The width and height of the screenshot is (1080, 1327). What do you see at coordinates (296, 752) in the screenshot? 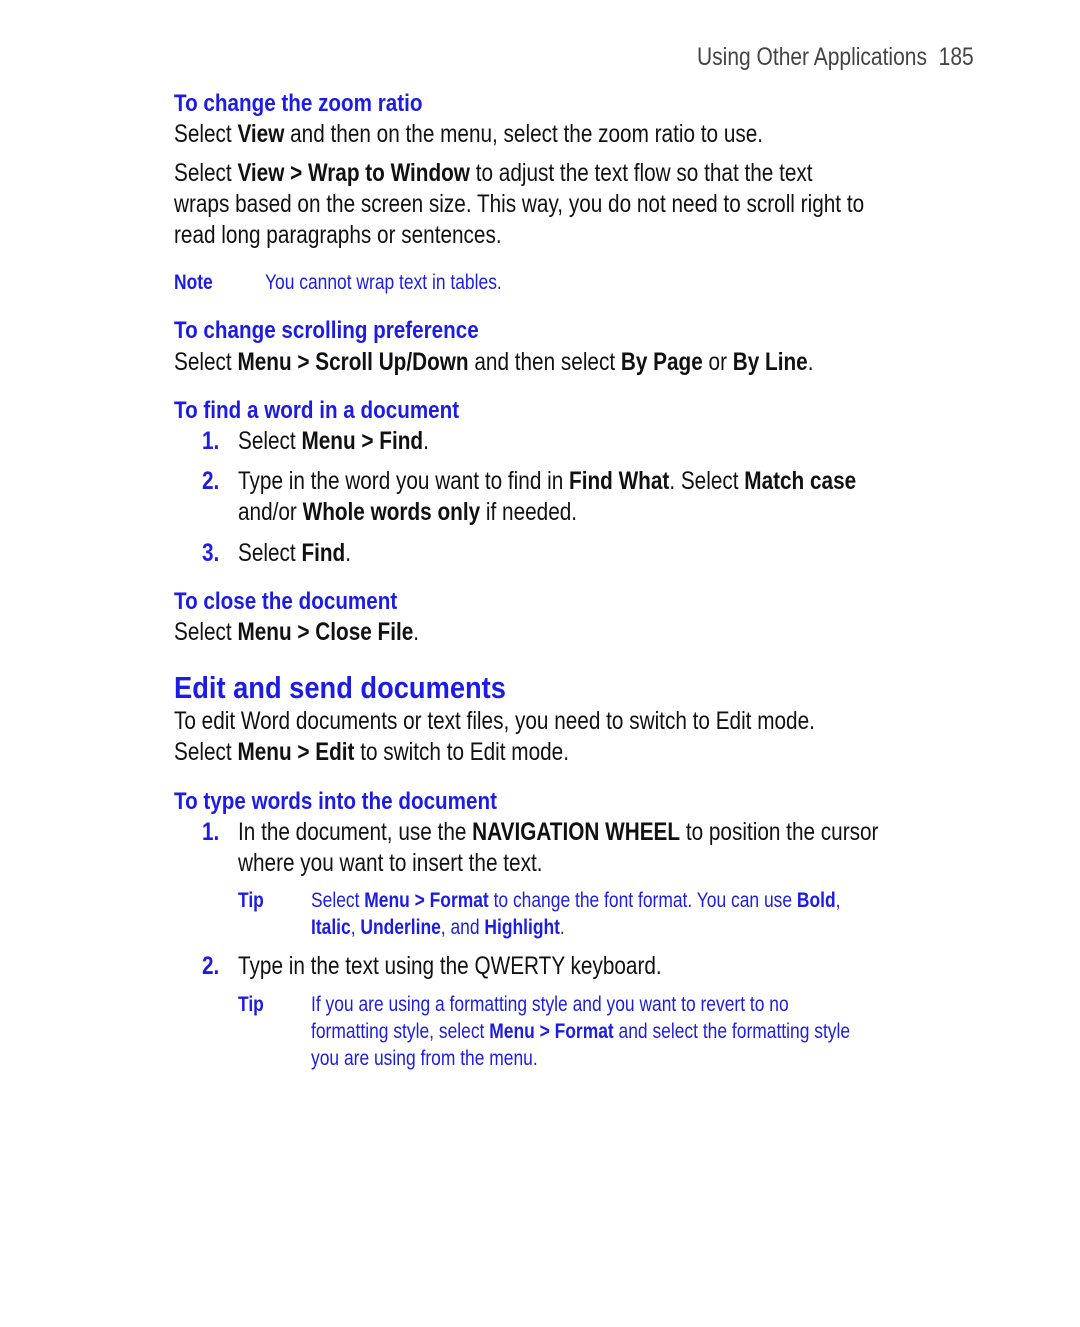
I see `emphasis-text: Menu > Edit` at bounding box center [296, 752].